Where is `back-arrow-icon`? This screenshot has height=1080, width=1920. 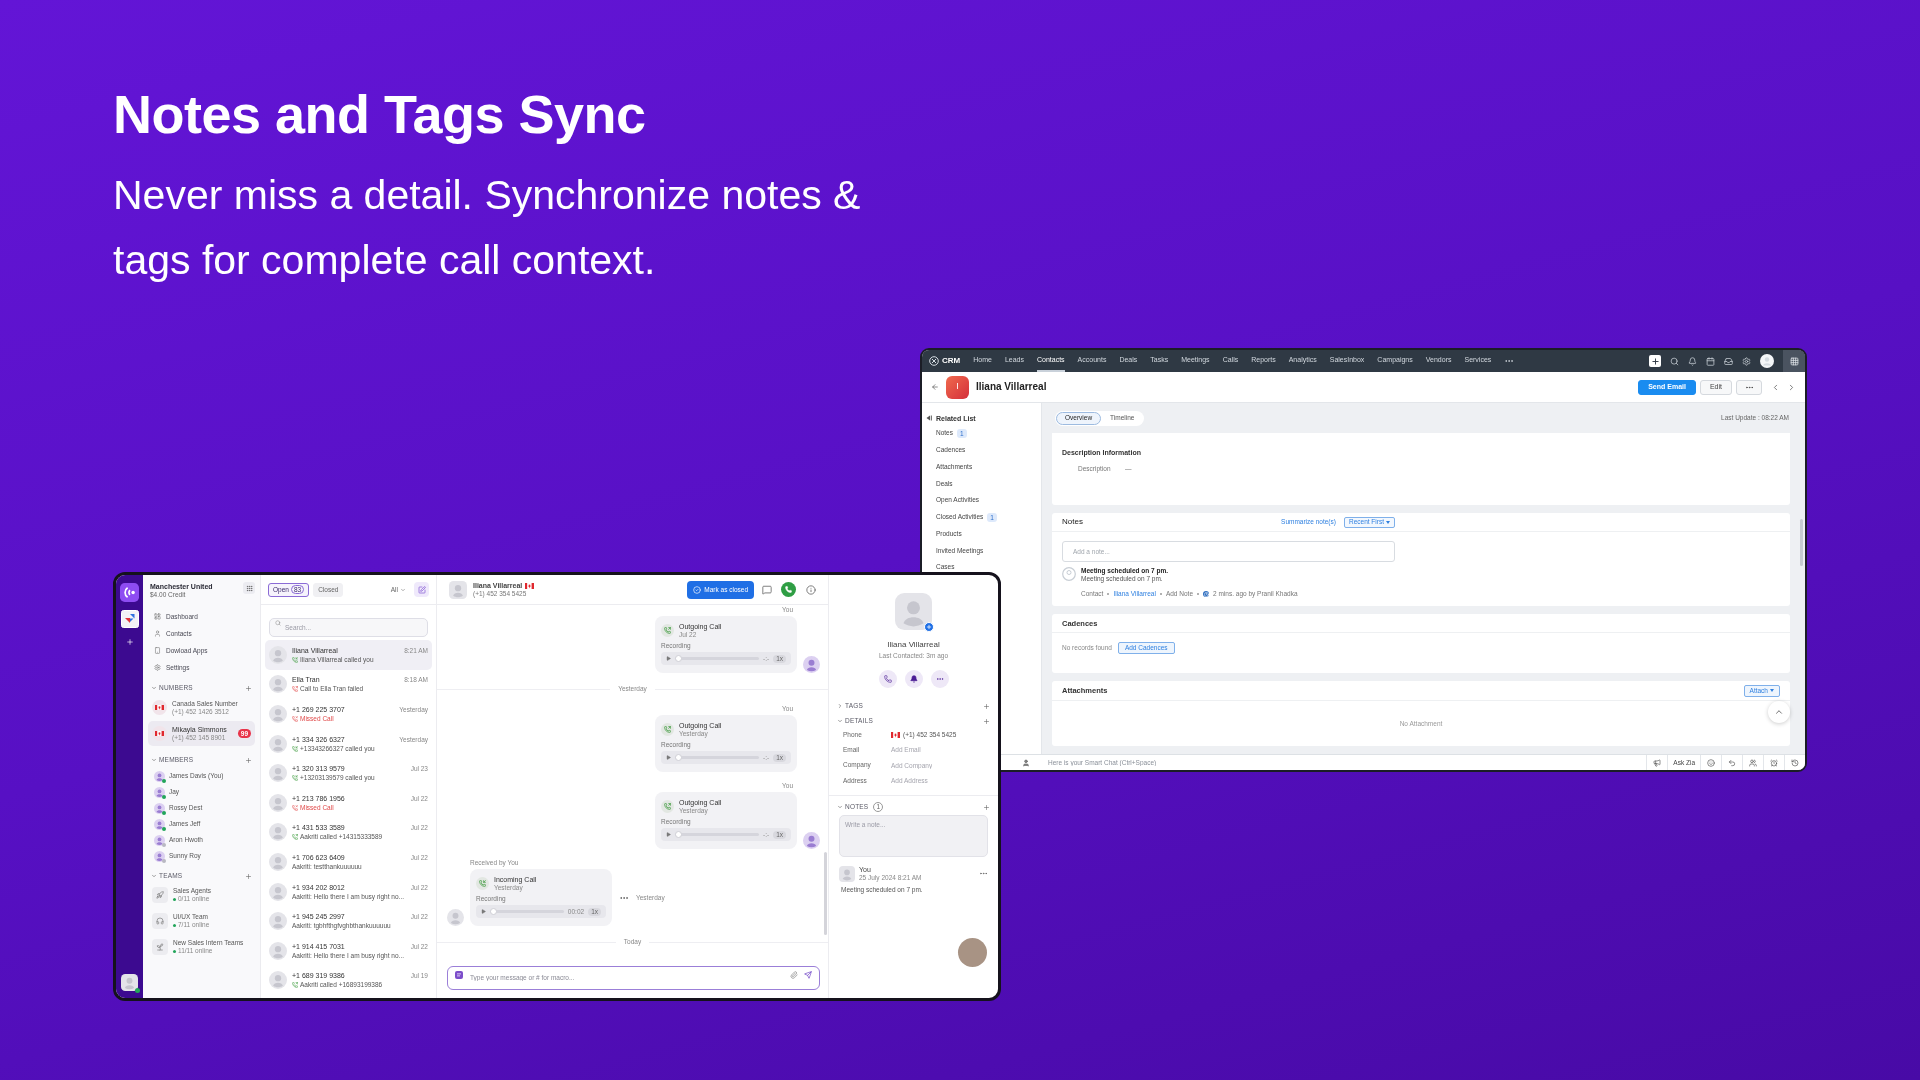 back-arrow-icon is located at coordinates (935, 387).